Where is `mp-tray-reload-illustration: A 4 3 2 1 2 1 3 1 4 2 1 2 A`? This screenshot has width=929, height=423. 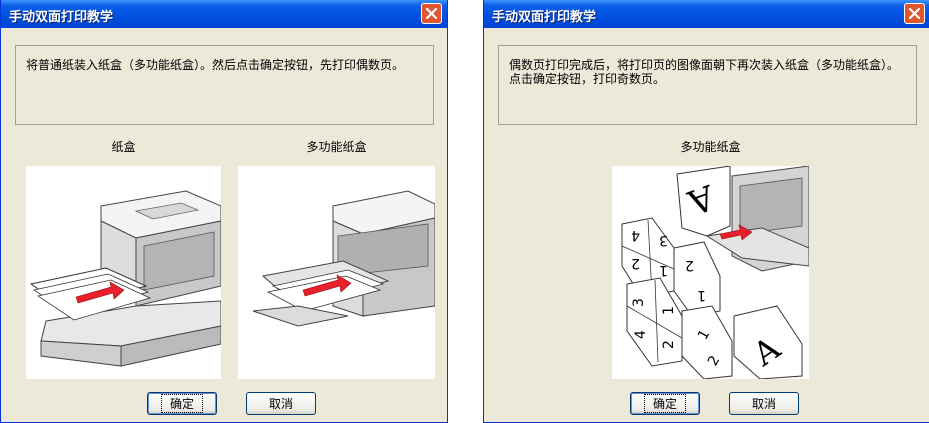
mp-tray-reload-illustration: A 4 3 2 1 2 1 3 1 4 2 1 2 A is located at coordinates (711, 272).